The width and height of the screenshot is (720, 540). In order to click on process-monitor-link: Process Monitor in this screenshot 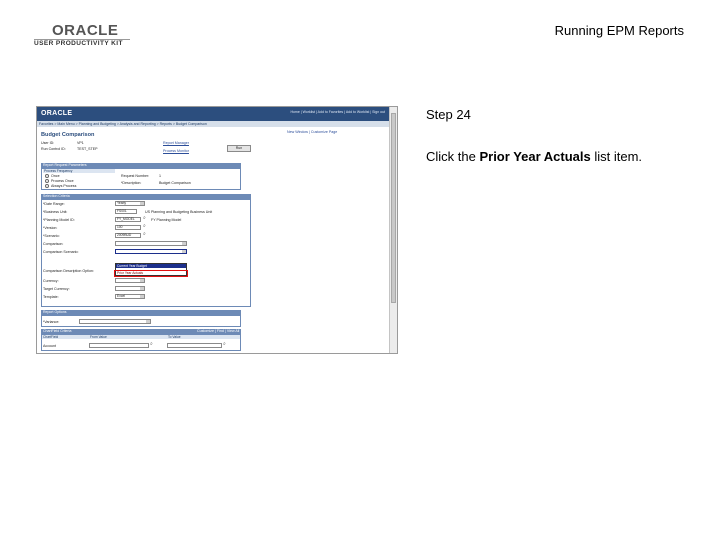, I will do `click(176, 151)`.